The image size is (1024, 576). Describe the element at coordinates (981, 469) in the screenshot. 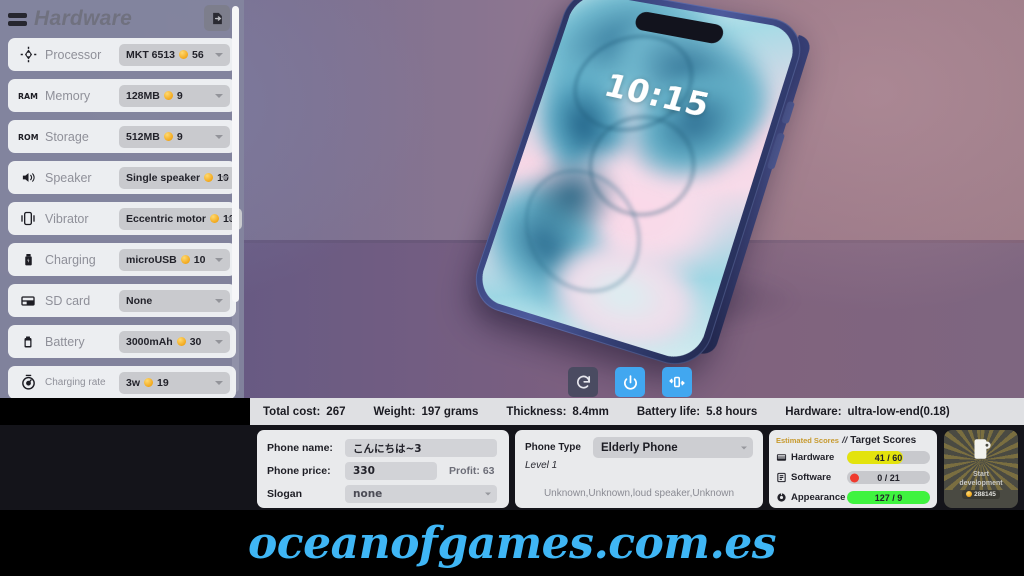

I see `start-development-button: Start development 288145` at that location.